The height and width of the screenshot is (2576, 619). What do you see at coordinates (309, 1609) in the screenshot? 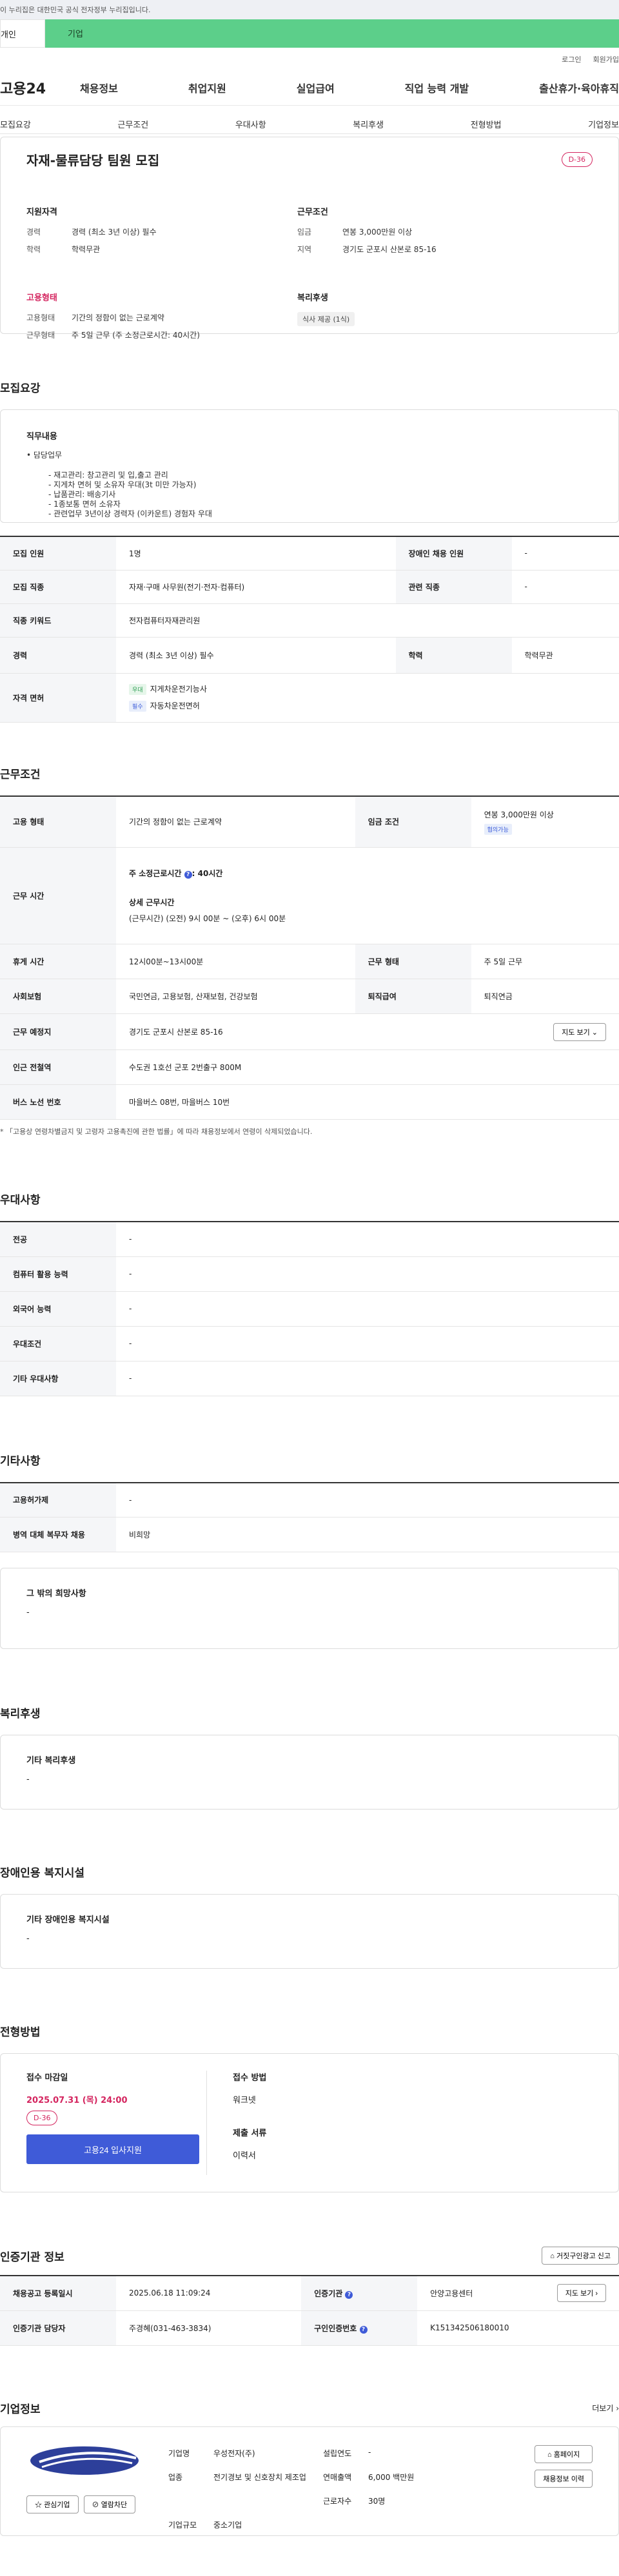
I see `wish-box: 그 밖의 희망사항 -` at bounding box center [309, 1609].